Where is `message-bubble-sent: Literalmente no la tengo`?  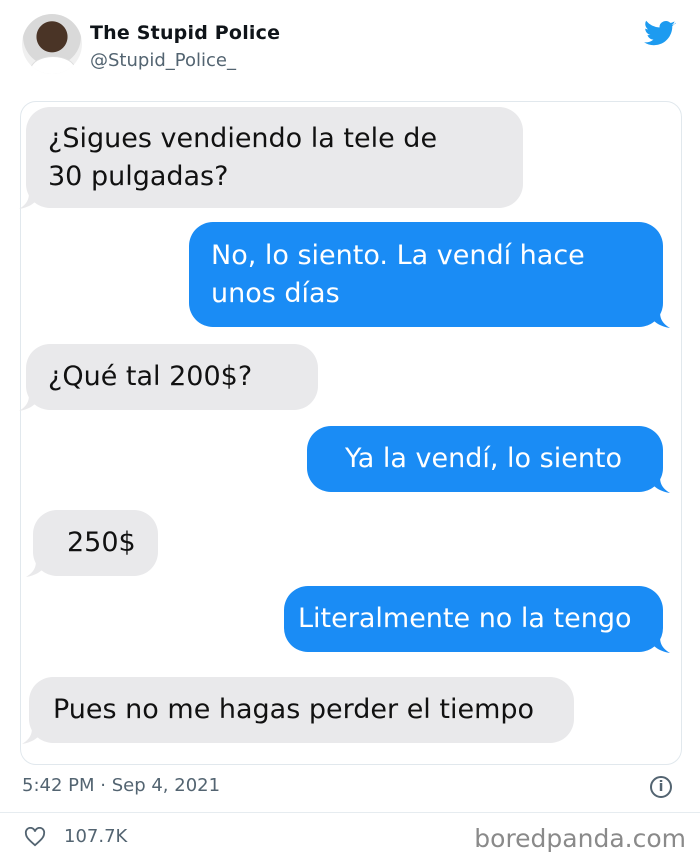 message-bubble-sent: Literalmente no la tengo is located at coordinates (477, 619).